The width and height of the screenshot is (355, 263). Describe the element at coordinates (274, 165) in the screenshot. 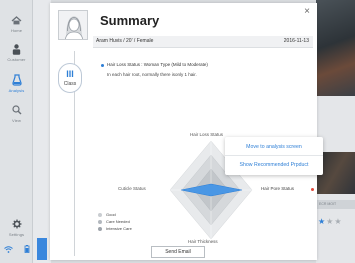

I see `show-recommended-menu-item: Show Recommended Prpduct` at that location.